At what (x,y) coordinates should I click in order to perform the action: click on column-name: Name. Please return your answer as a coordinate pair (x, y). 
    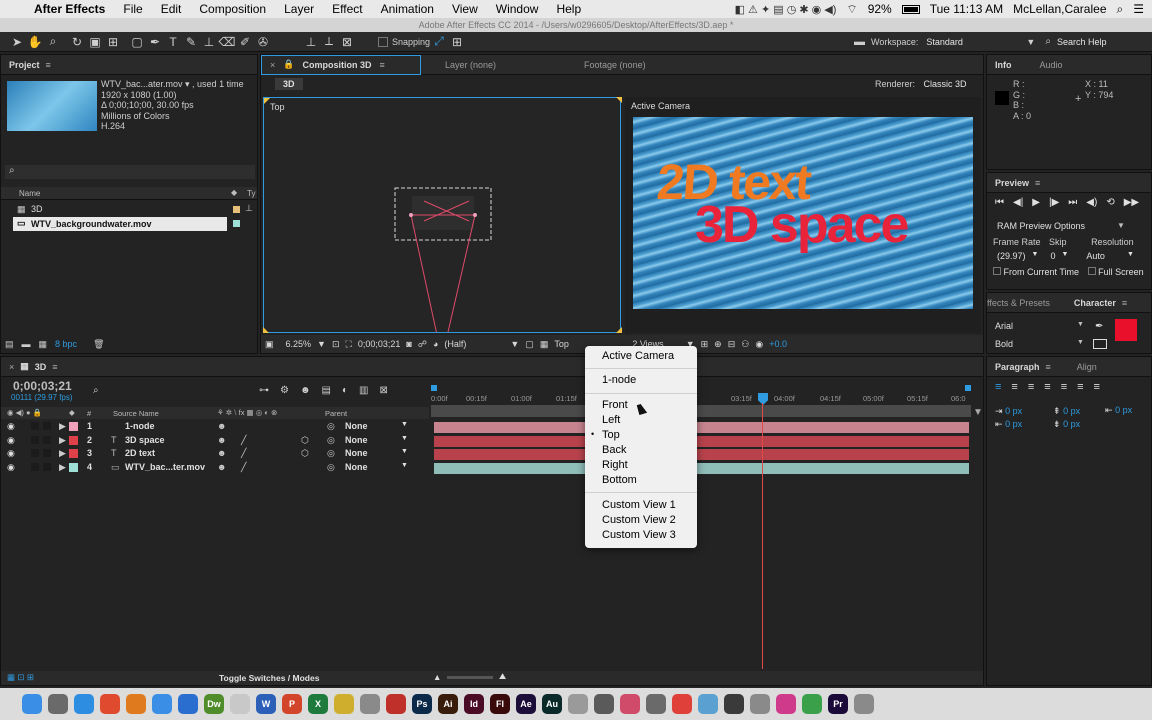
    Looking at the image, I should click on (29, 193).